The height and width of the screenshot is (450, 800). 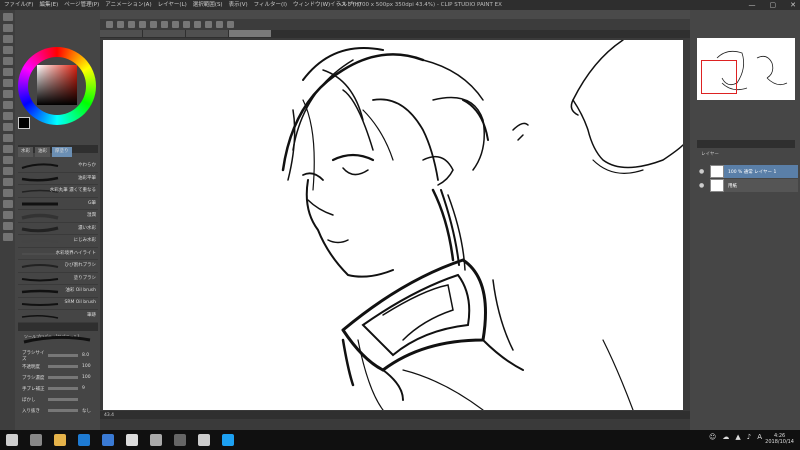 What do you see at coordinates (58, 266) in the screenshot?
I see `brush-item: ひび割れブラシ` at bounding box center [58, 266].